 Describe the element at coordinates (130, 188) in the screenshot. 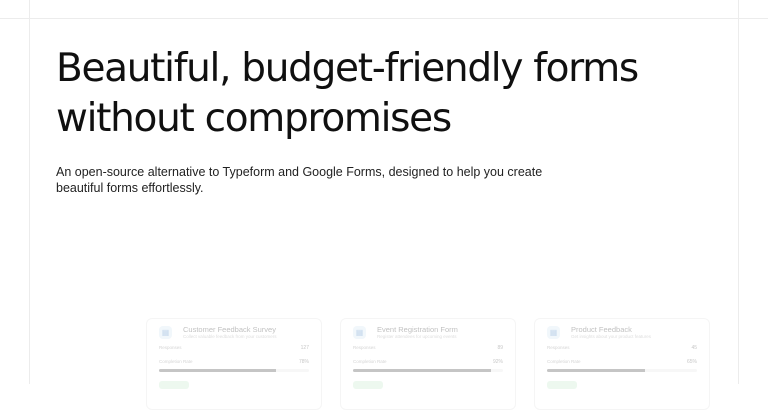

I see `hero-subtitle-line-2: beautiful forms effortlessly.` at that location.